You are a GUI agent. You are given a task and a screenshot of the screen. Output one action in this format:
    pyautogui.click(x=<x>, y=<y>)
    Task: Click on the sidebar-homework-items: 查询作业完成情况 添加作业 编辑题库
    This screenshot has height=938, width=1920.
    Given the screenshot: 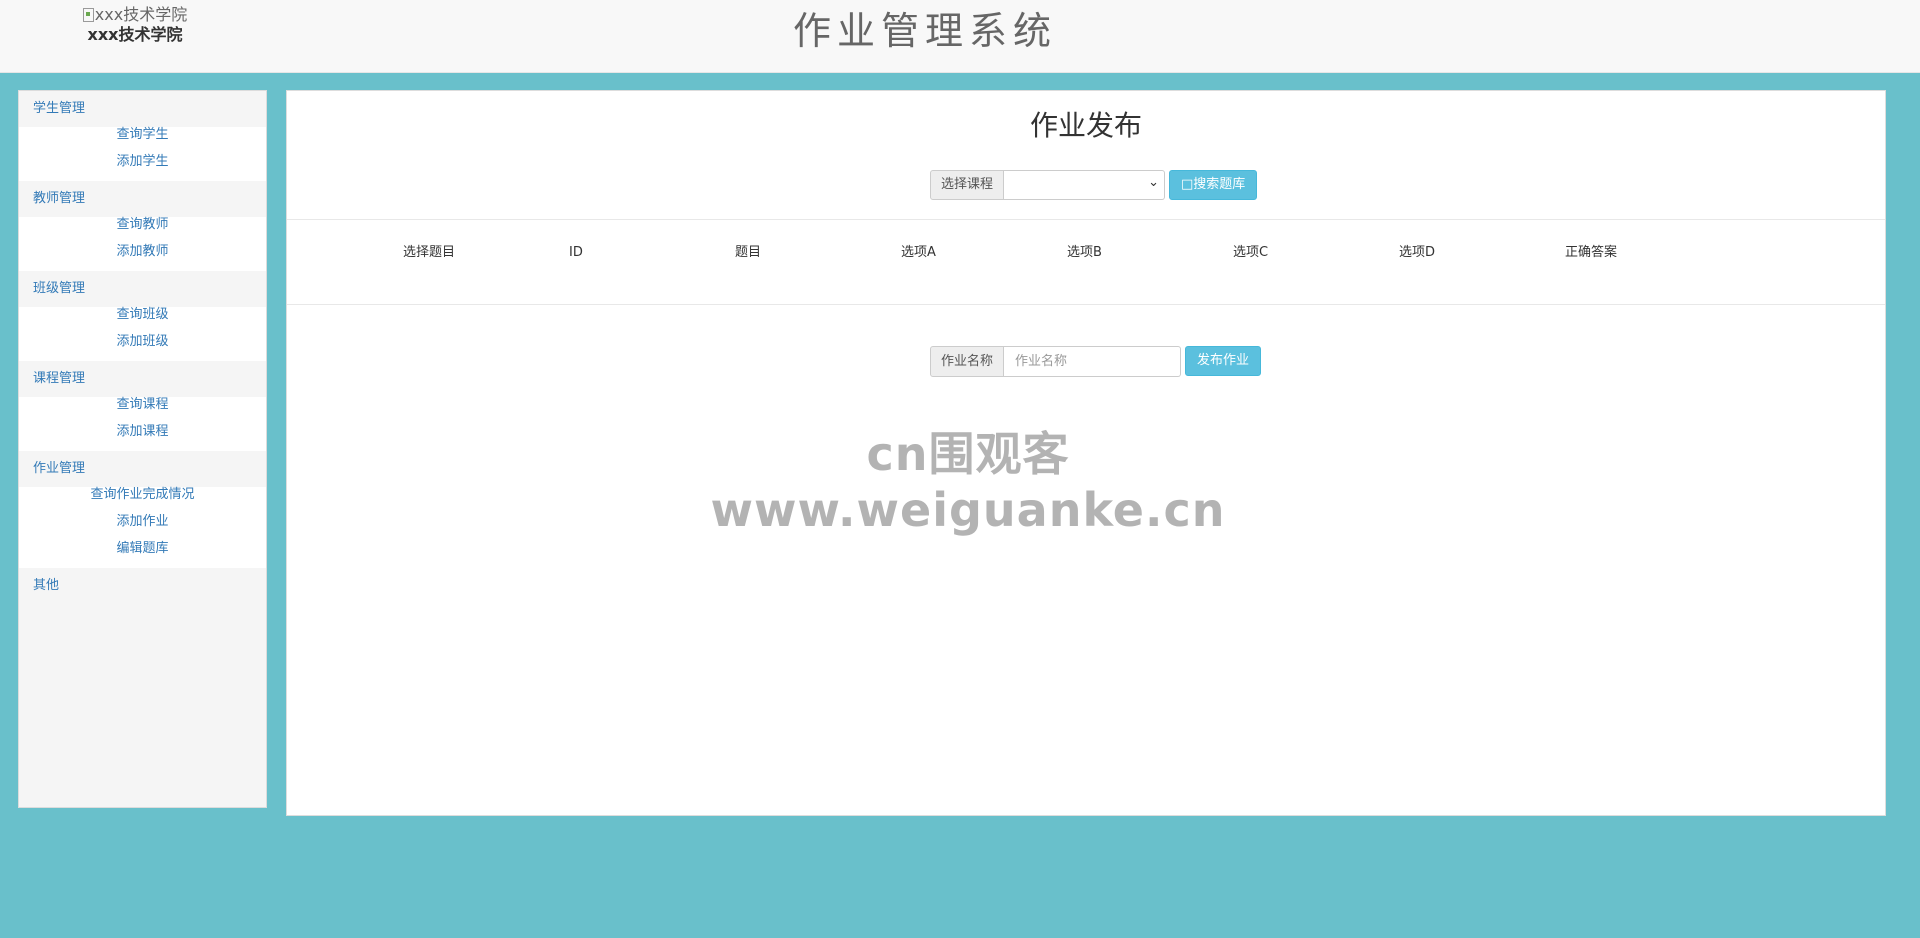 What is the action you would take?
    pyautogui.click(x=142, y=527)
    